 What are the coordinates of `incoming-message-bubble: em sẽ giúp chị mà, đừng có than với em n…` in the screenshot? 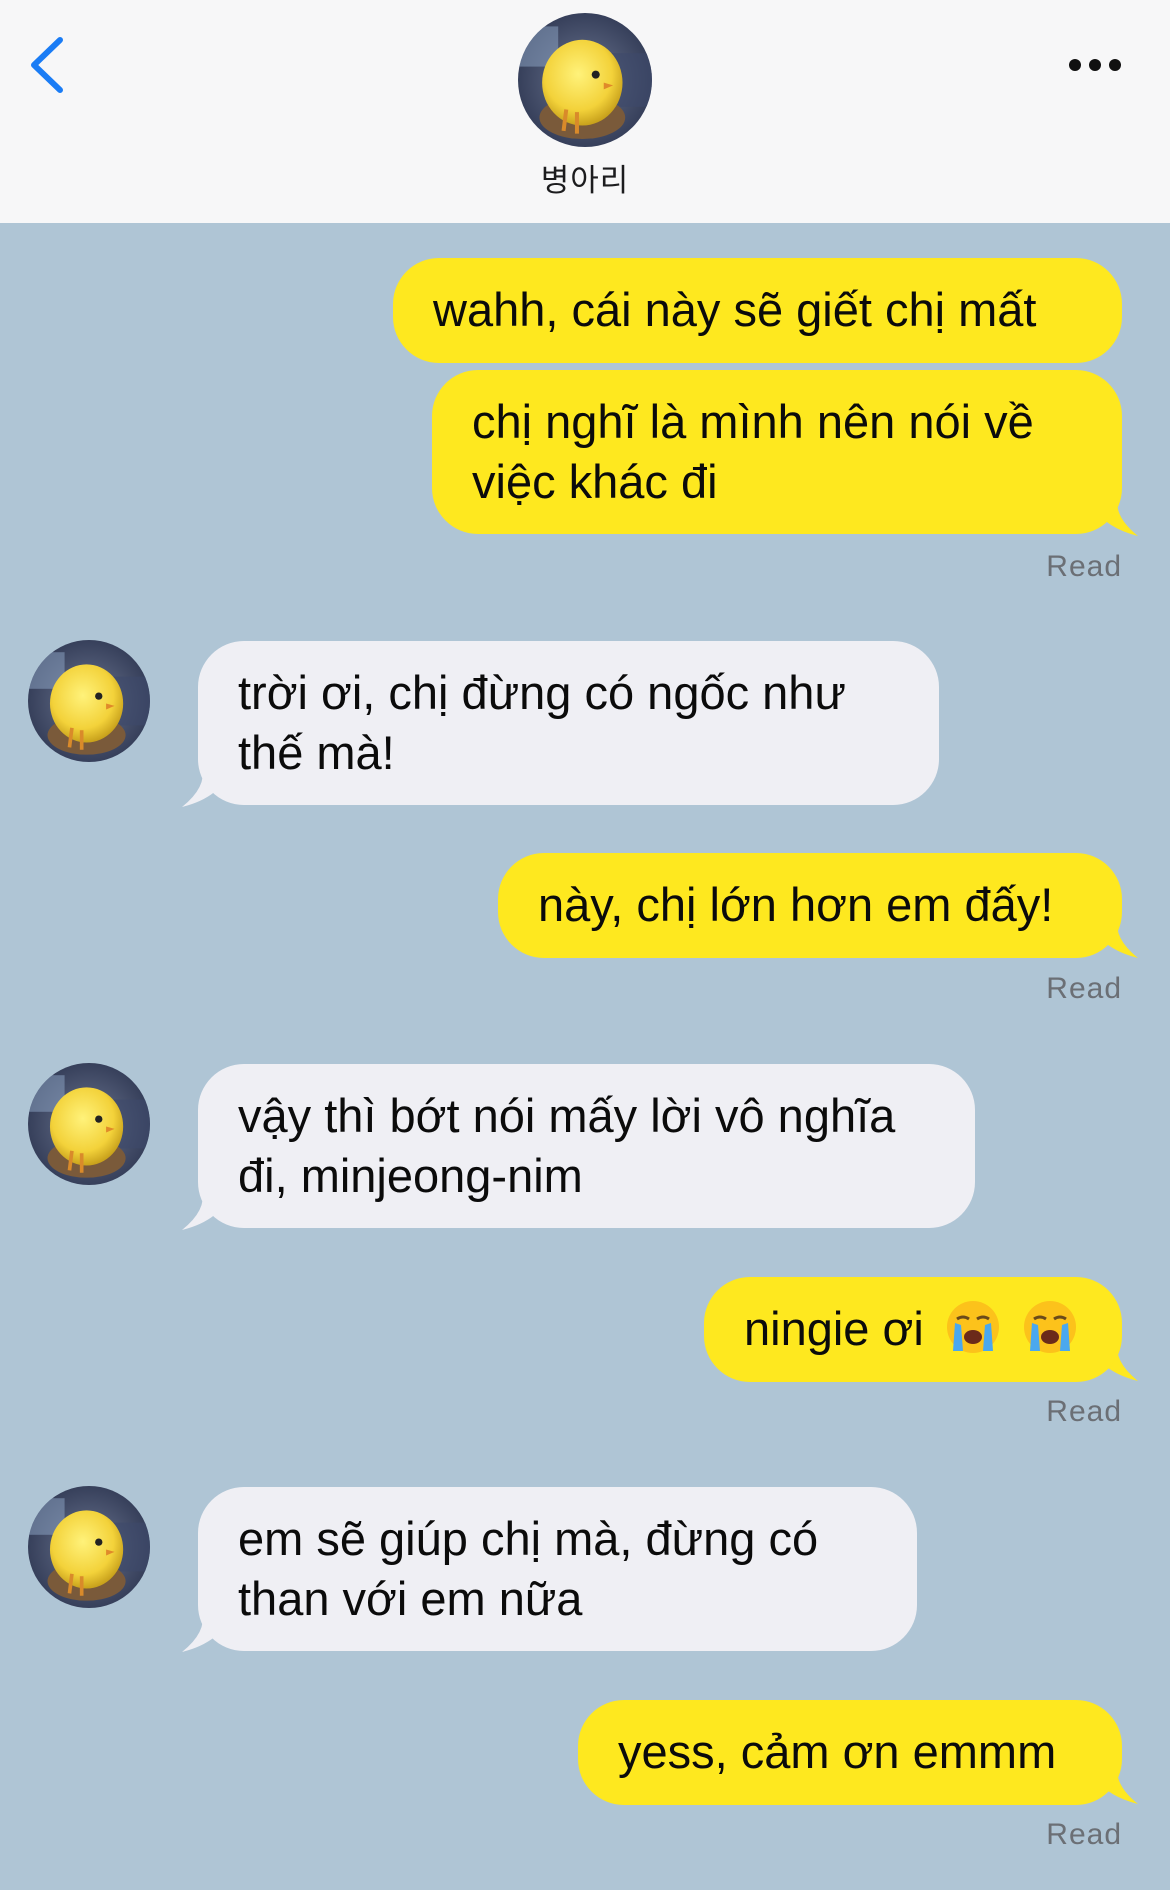 It's located at (557, 1569).